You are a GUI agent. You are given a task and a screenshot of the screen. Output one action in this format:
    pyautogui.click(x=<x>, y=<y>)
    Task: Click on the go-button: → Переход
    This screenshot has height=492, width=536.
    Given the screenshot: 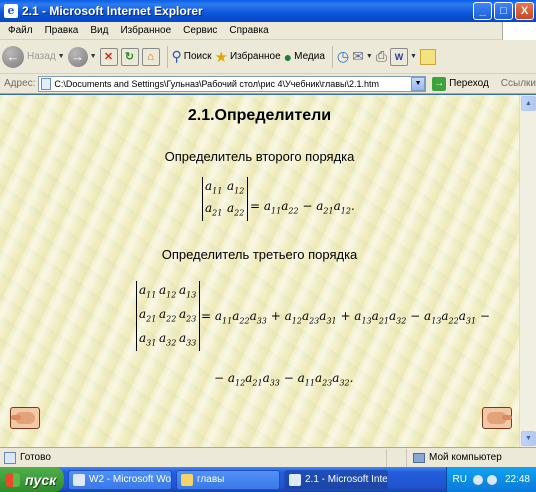 What is the action you would take?
    pyautogui.click(x=460, y=83)
    